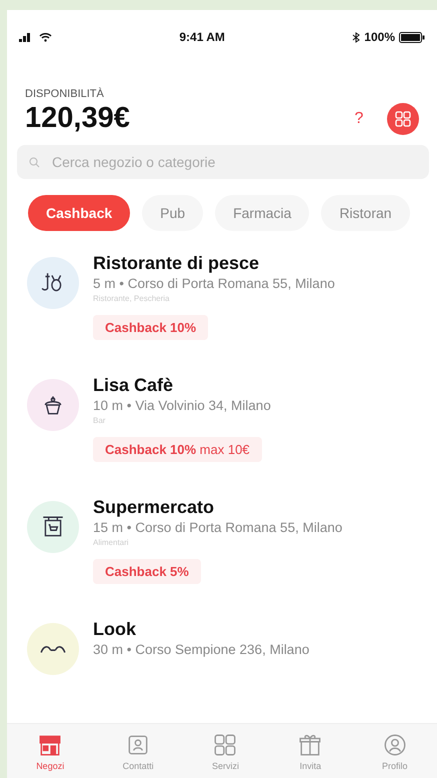 Image resolution: width=437 pixels, height=778 pixels. Describe the element at coordinates (395, 745) in the screenshot. I see `profile-icon` at that location.